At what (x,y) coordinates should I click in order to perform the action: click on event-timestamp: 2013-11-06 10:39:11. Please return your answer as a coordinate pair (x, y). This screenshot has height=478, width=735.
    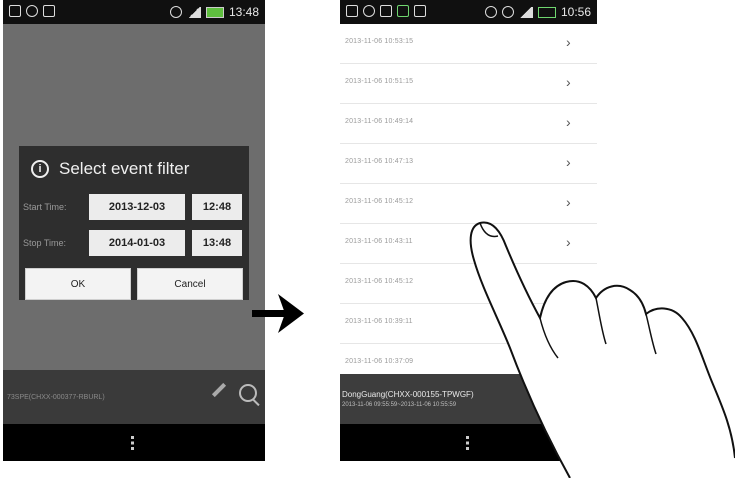
    Looking at the image, I should click on (379, 321).